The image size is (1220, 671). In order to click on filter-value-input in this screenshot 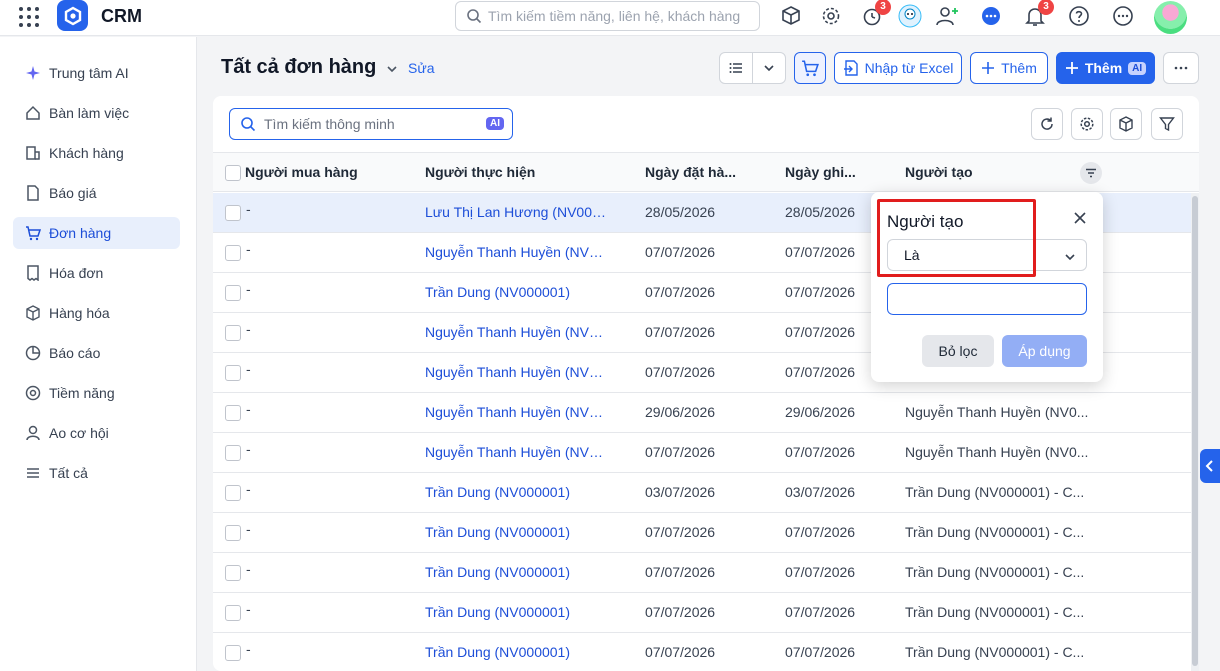, I will do `click(987, 299)`.